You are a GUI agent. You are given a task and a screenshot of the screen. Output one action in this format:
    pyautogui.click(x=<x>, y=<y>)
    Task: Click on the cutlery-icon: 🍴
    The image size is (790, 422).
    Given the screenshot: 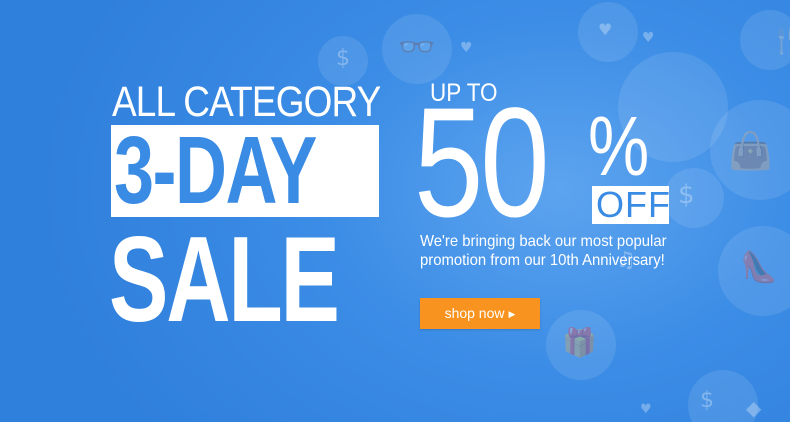 What is the action you would take?
    pyautogui.click(x=780, y=41)
    